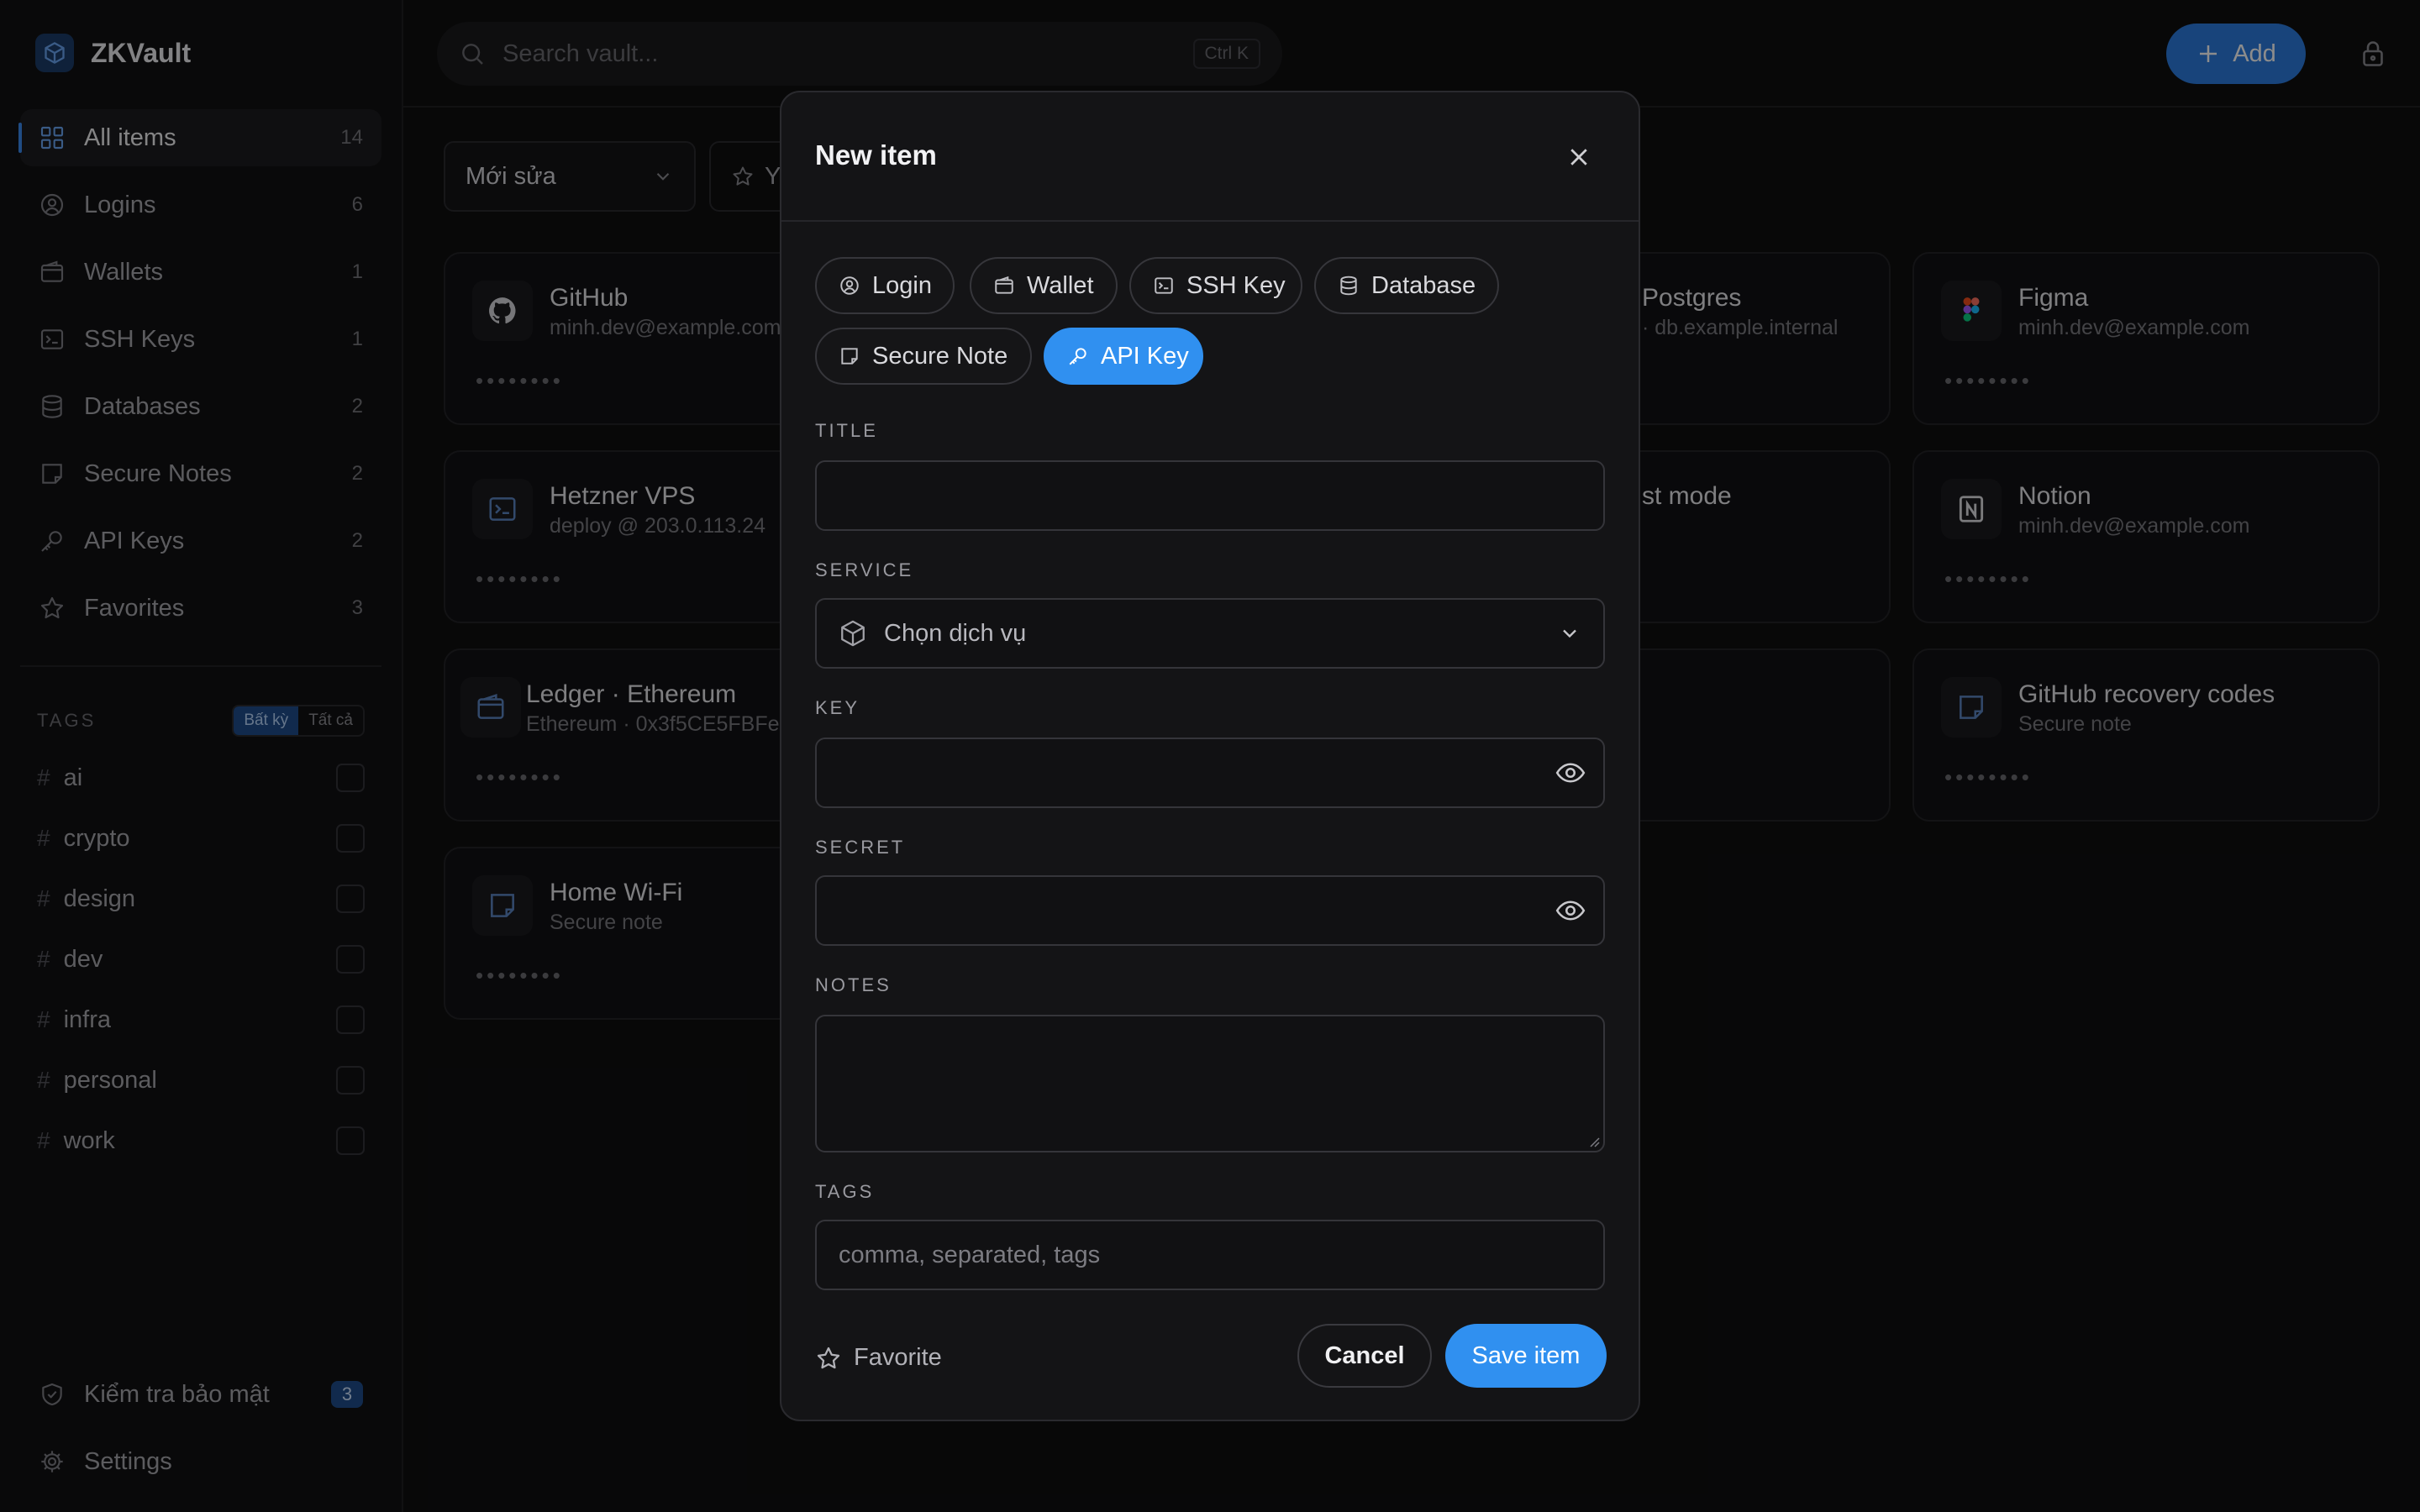 Image resolution: width=2420 pixels, height=1512 pixels. Describe the element at coordinates (1164, 286) in the screenshot. I see `terminal-icon` at that location.